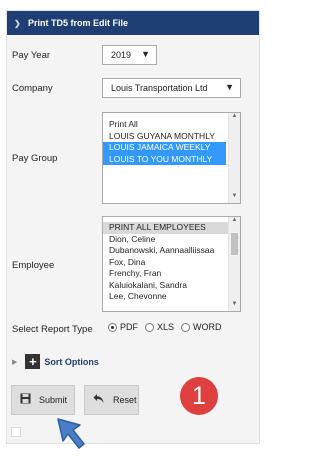  I want to click on pay-group-scrollbar: ▲ ▼, so click(234, 158).